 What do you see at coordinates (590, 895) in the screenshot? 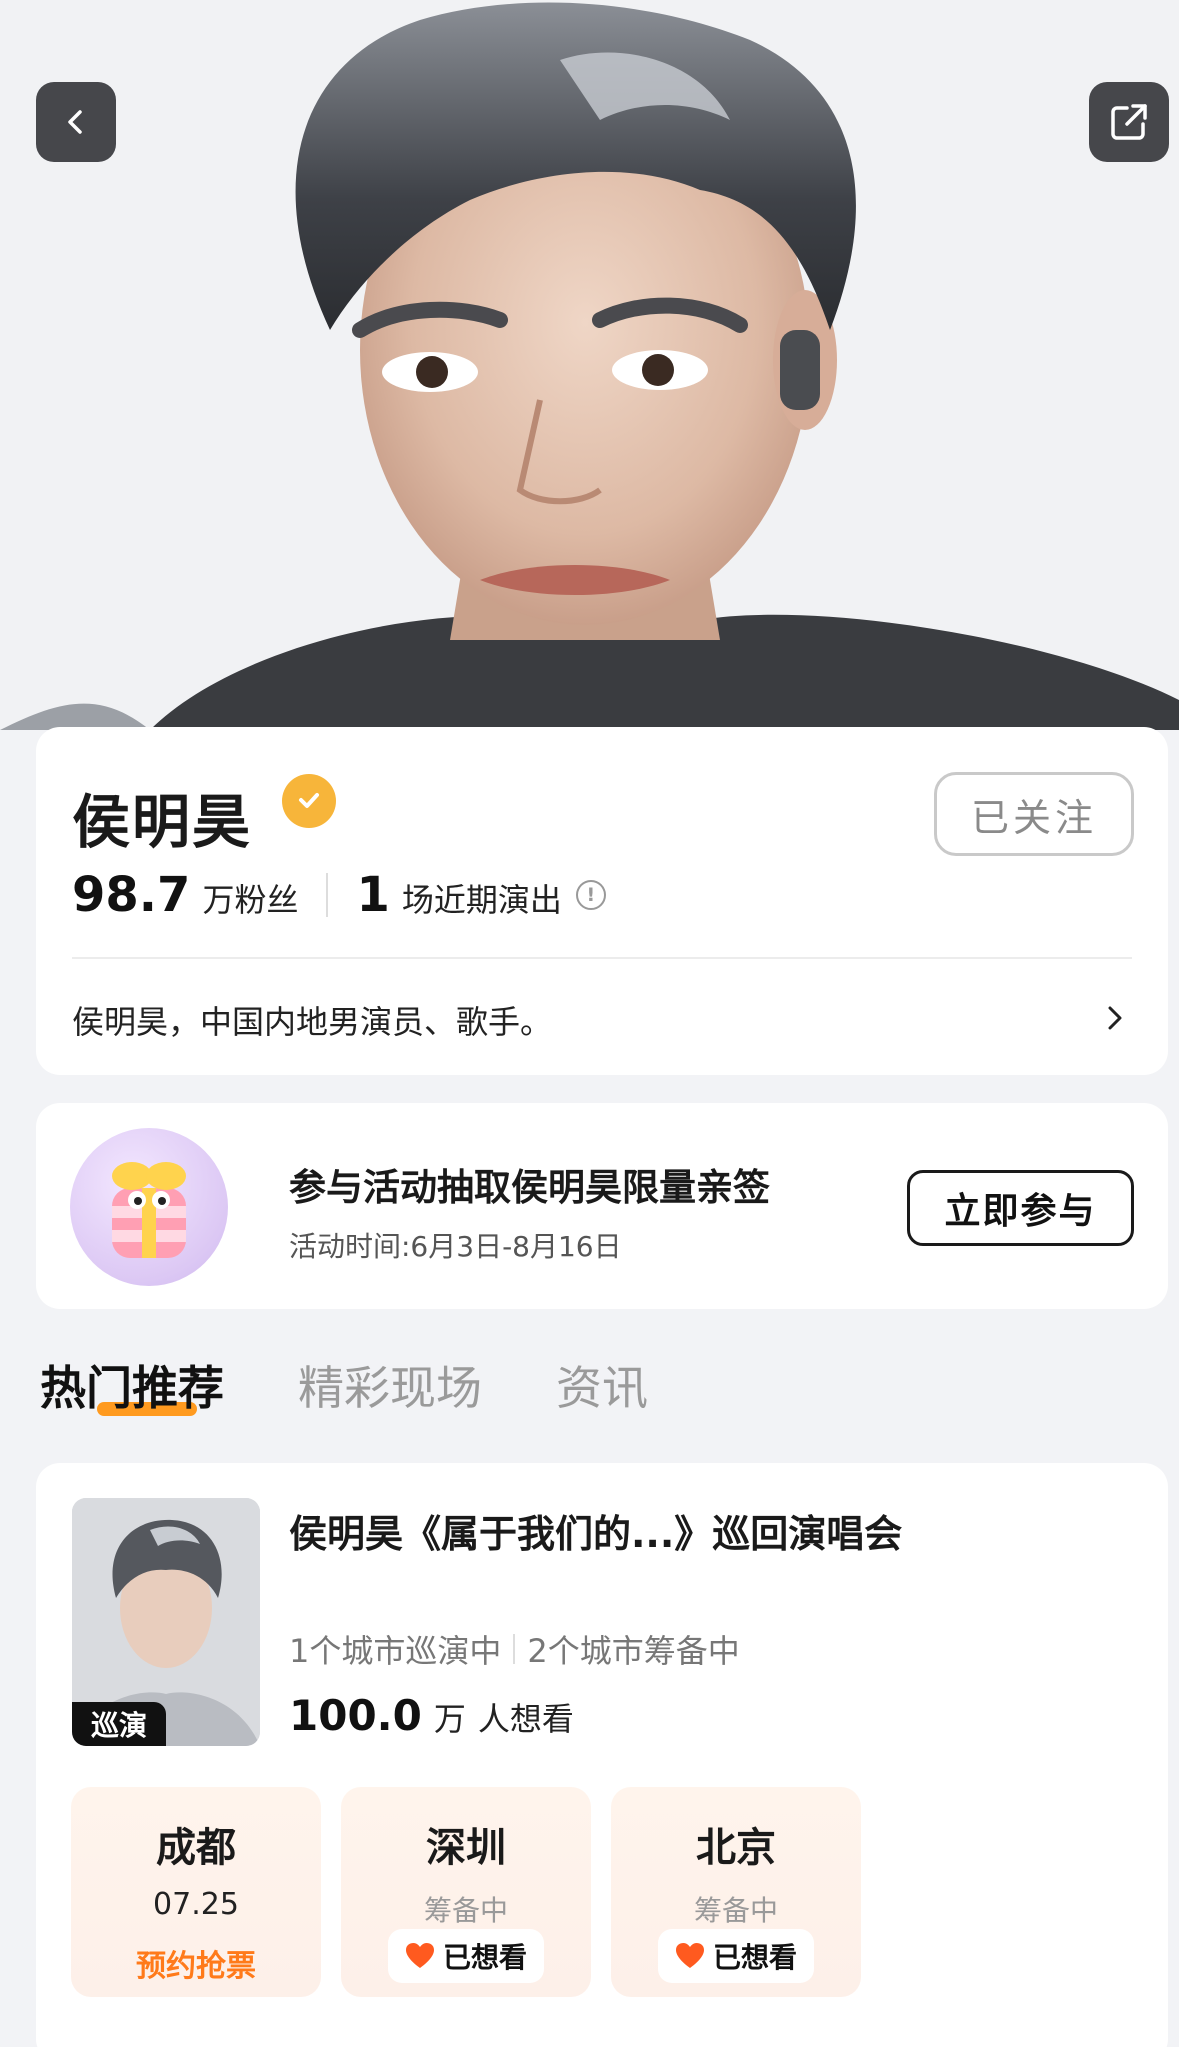
I see `info-icon: !` at bounding box center [590, 895].